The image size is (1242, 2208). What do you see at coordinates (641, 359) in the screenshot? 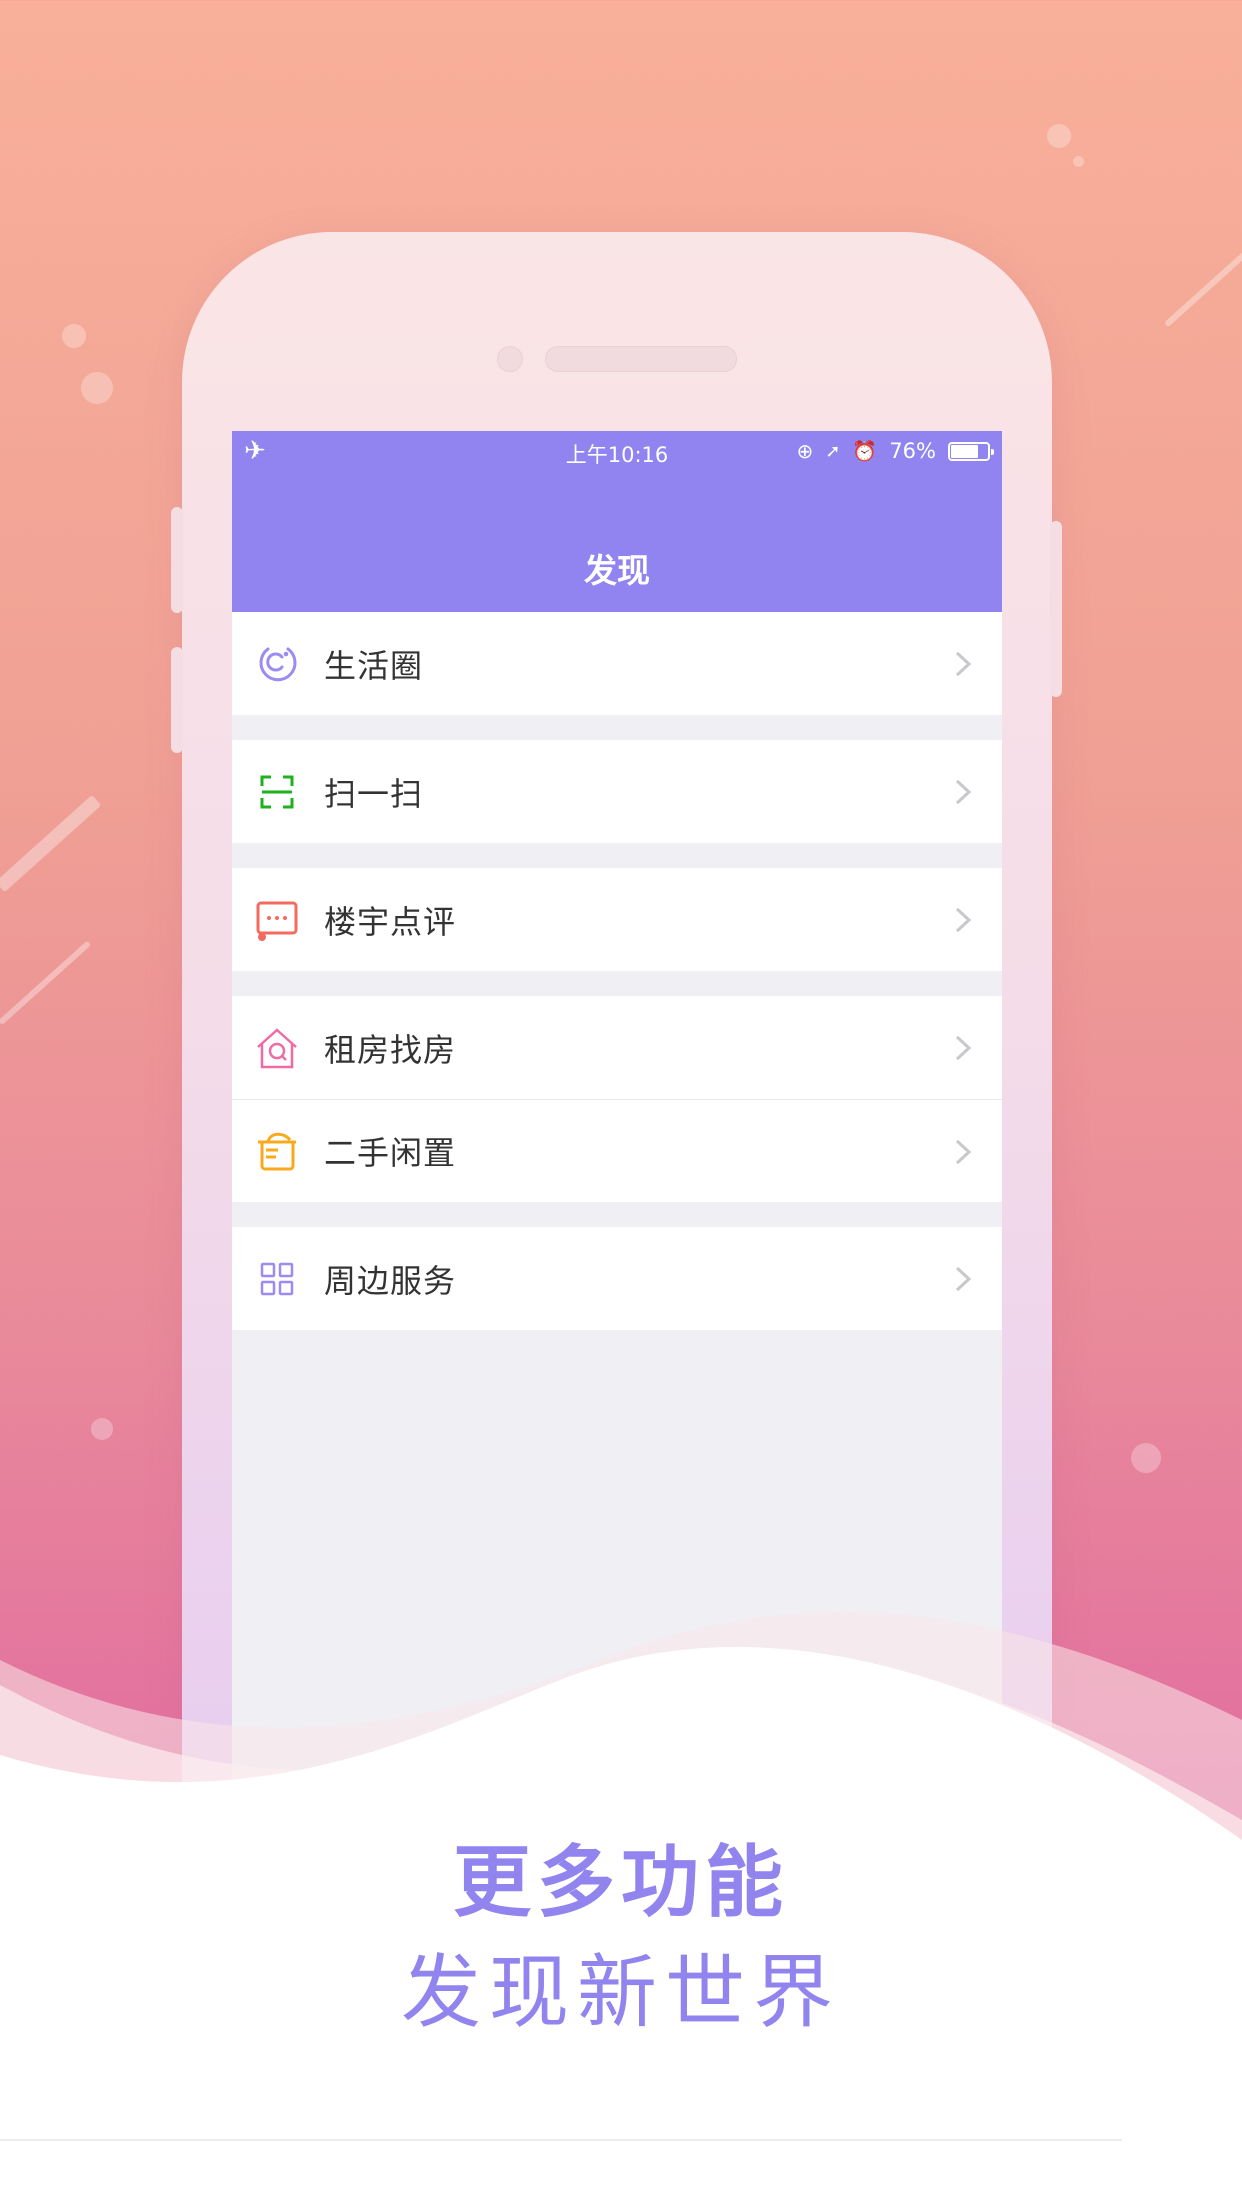
I see `phone-speaker` at bounding box center [641, 359].